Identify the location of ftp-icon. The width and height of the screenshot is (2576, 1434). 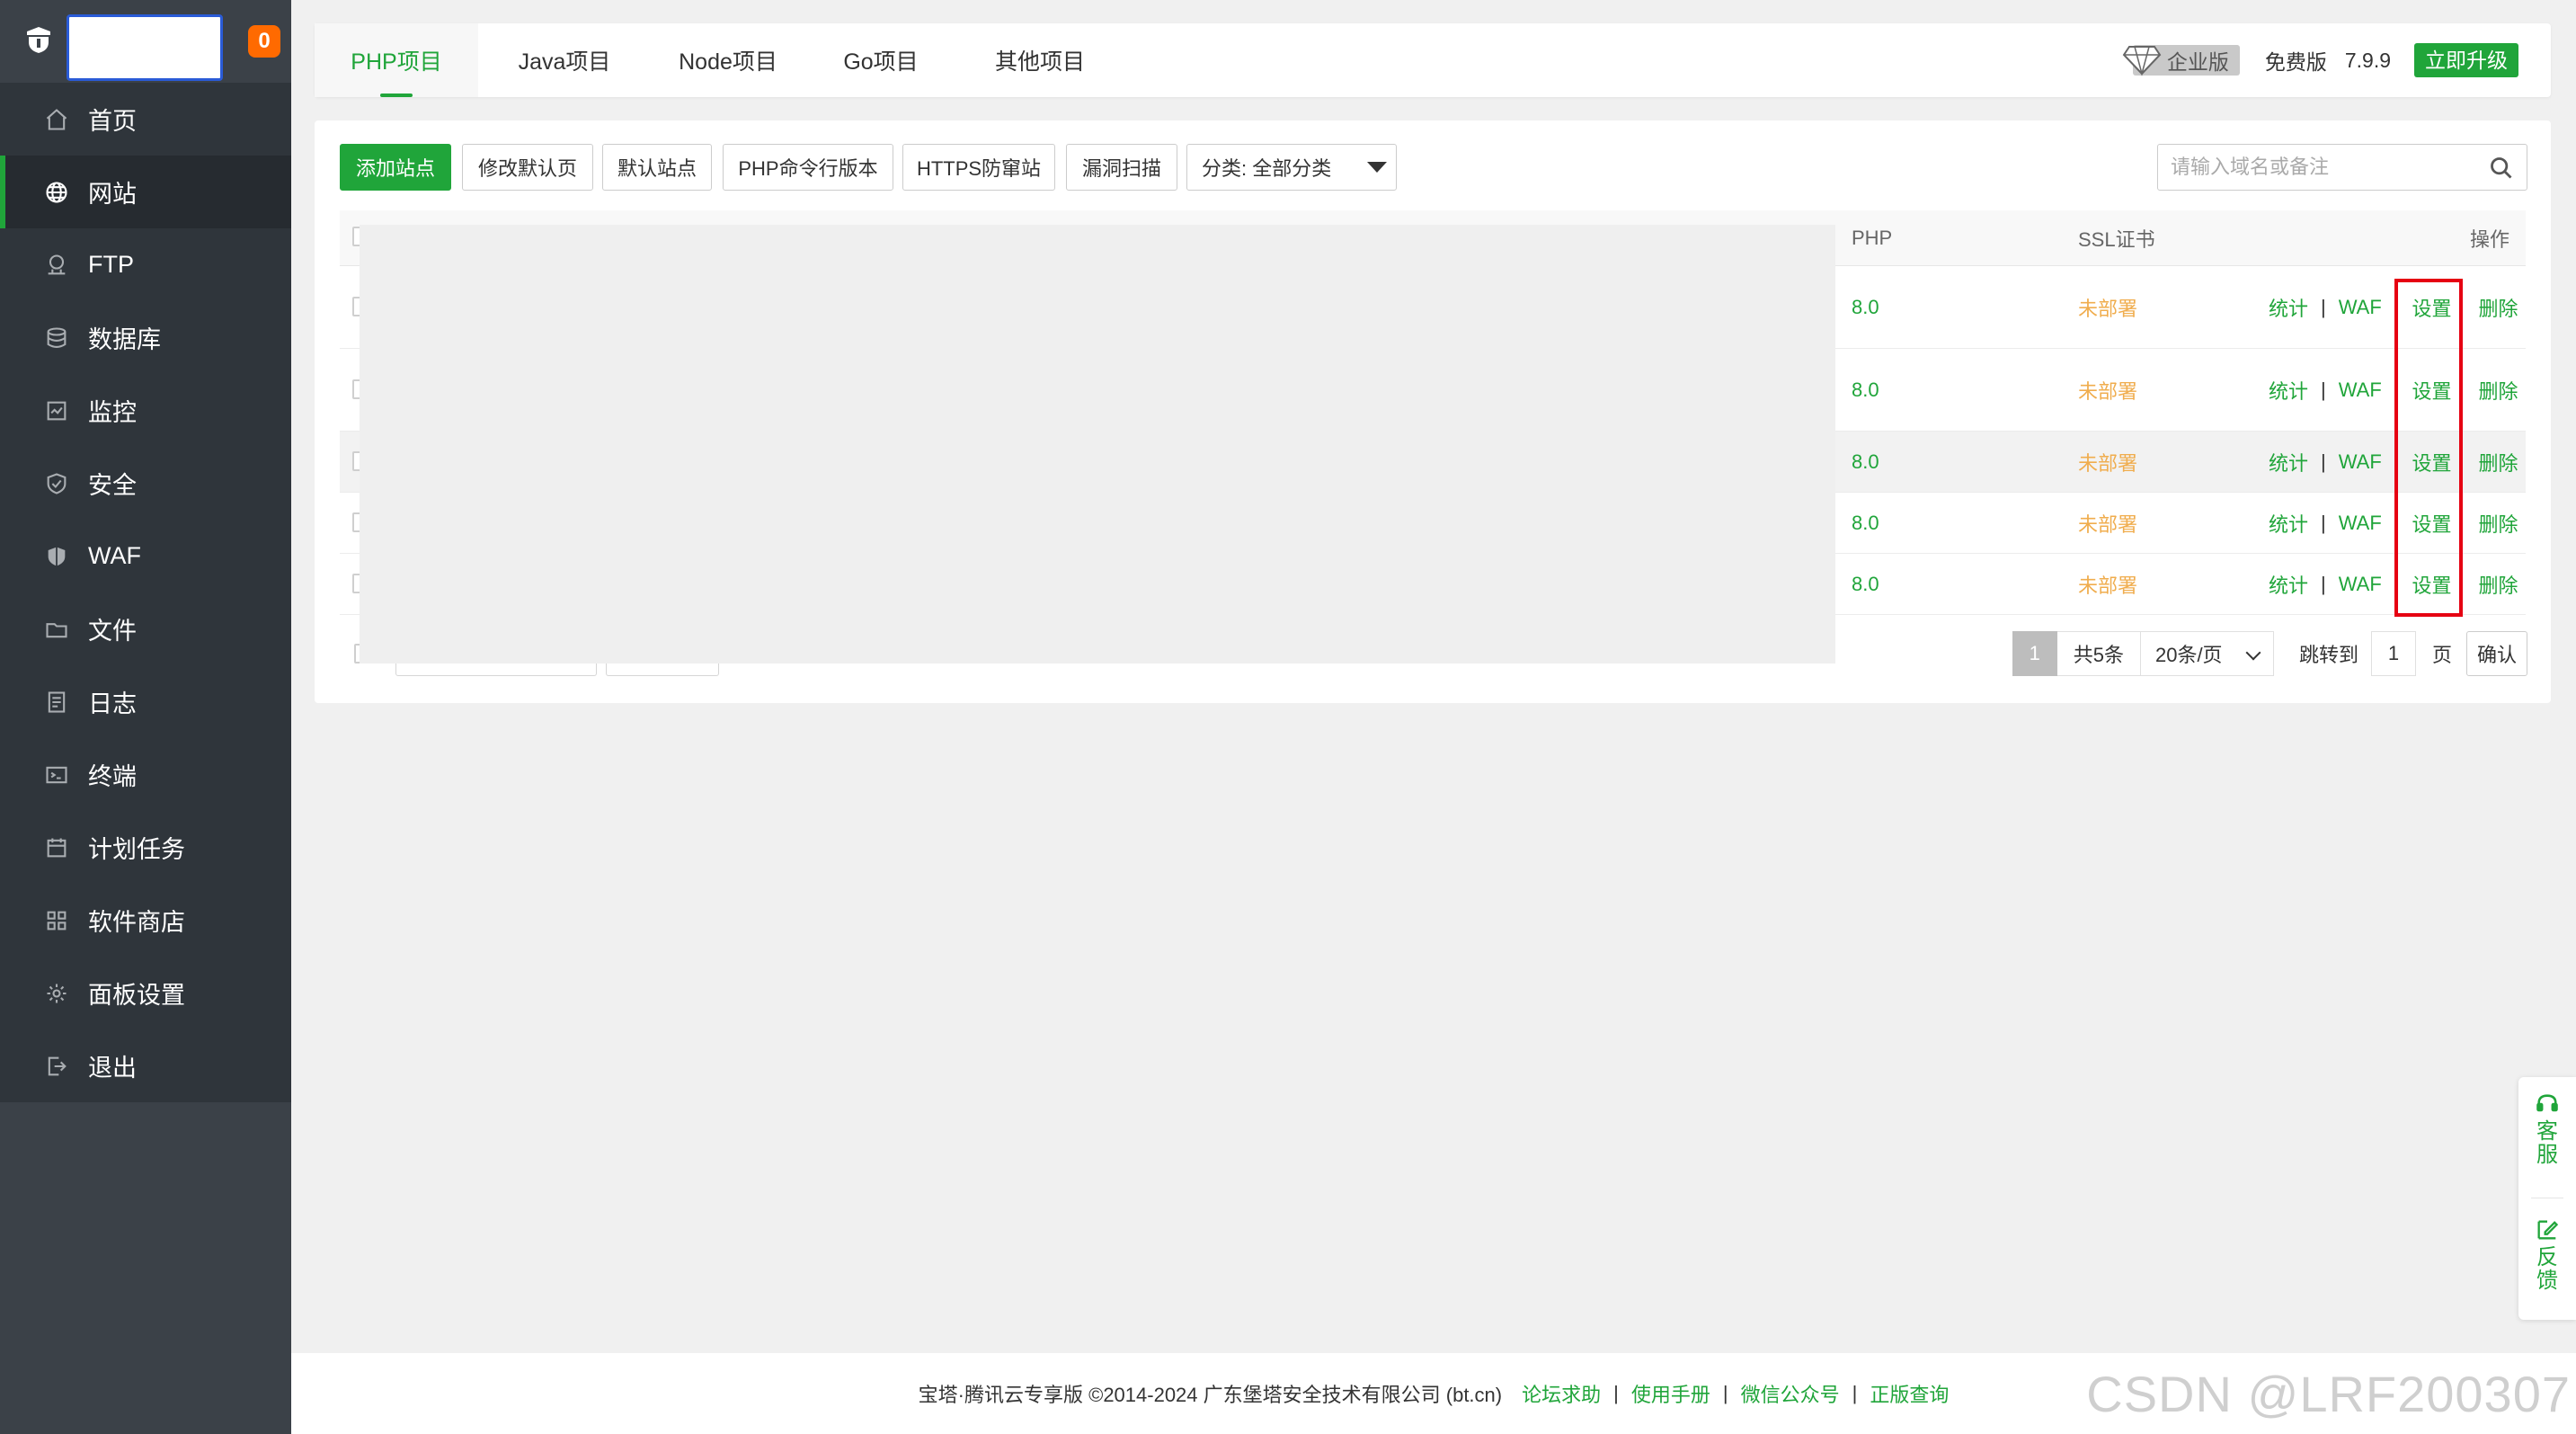
(56, 266).